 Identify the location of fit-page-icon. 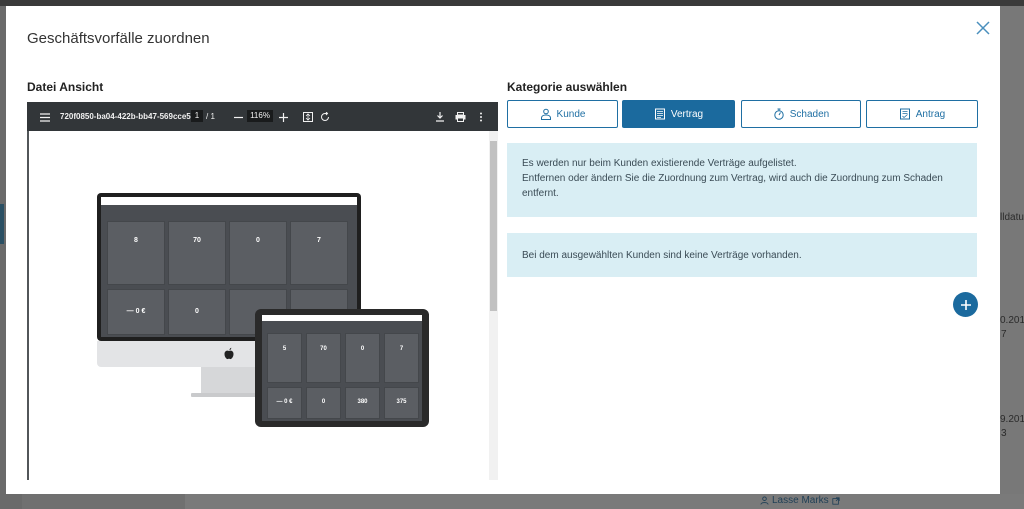
(308, 117).